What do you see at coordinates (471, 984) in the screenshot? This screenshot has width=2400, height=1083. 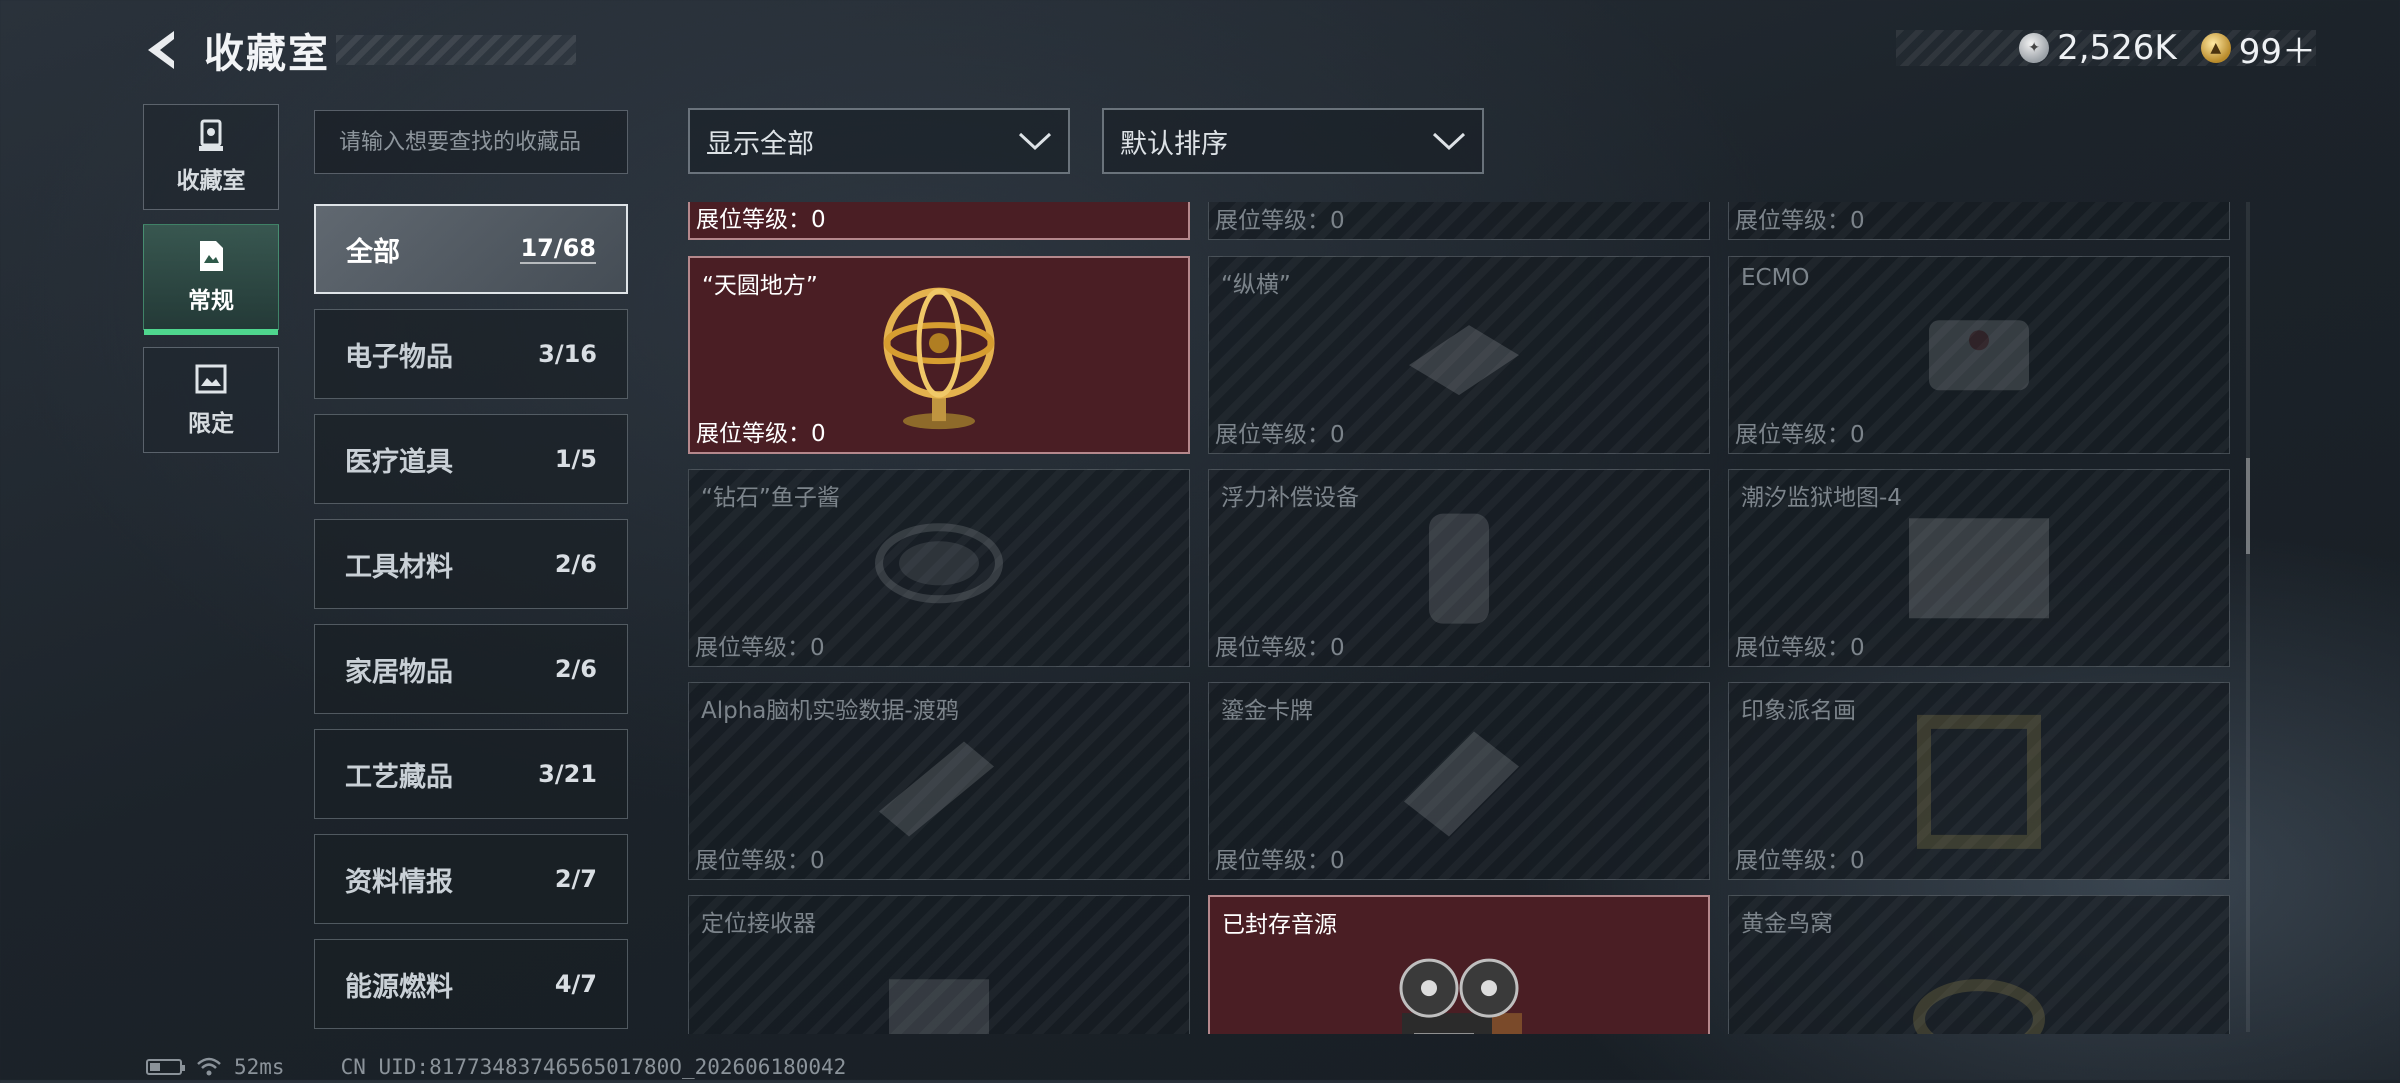 I see `category-energy: 能源燃料 4/7` at bounding box center [471, 984].